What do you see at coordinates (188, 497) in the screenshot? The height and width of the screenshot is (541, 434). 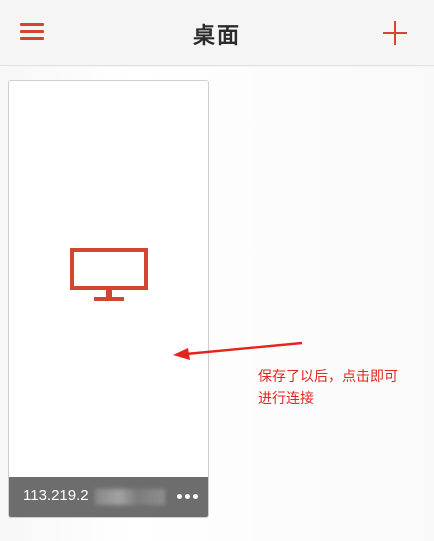 I see `ellipsis-icon` at bounding box center [188, 497].